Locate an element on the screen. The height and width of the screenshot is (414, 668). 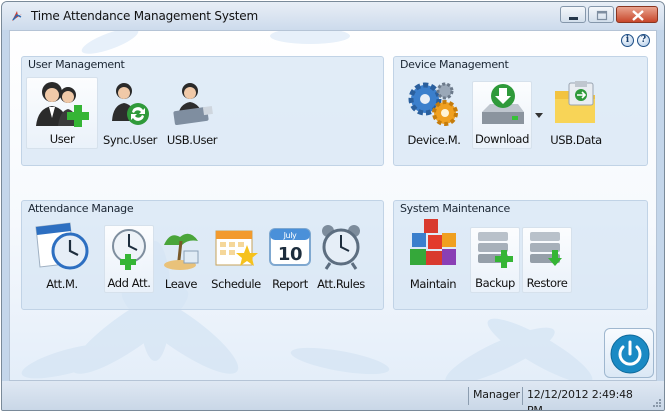
attendance-rules-button: Att.Rules is located at coordinates (341, 258).